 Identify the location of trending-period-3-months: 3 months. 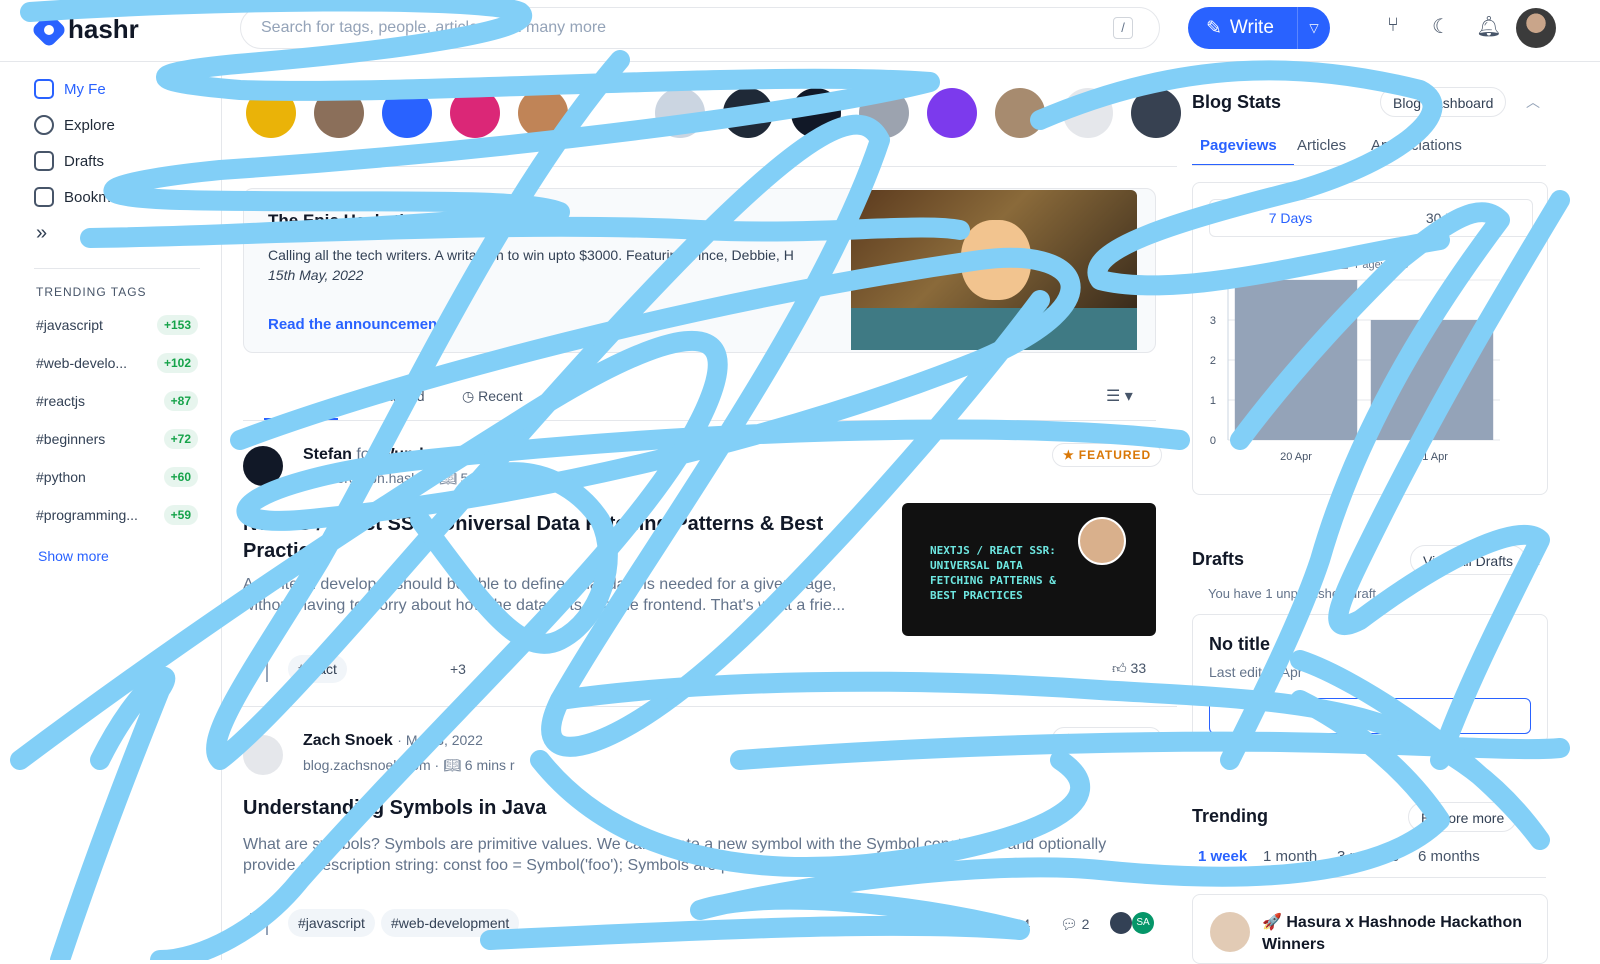
(1368, 856).